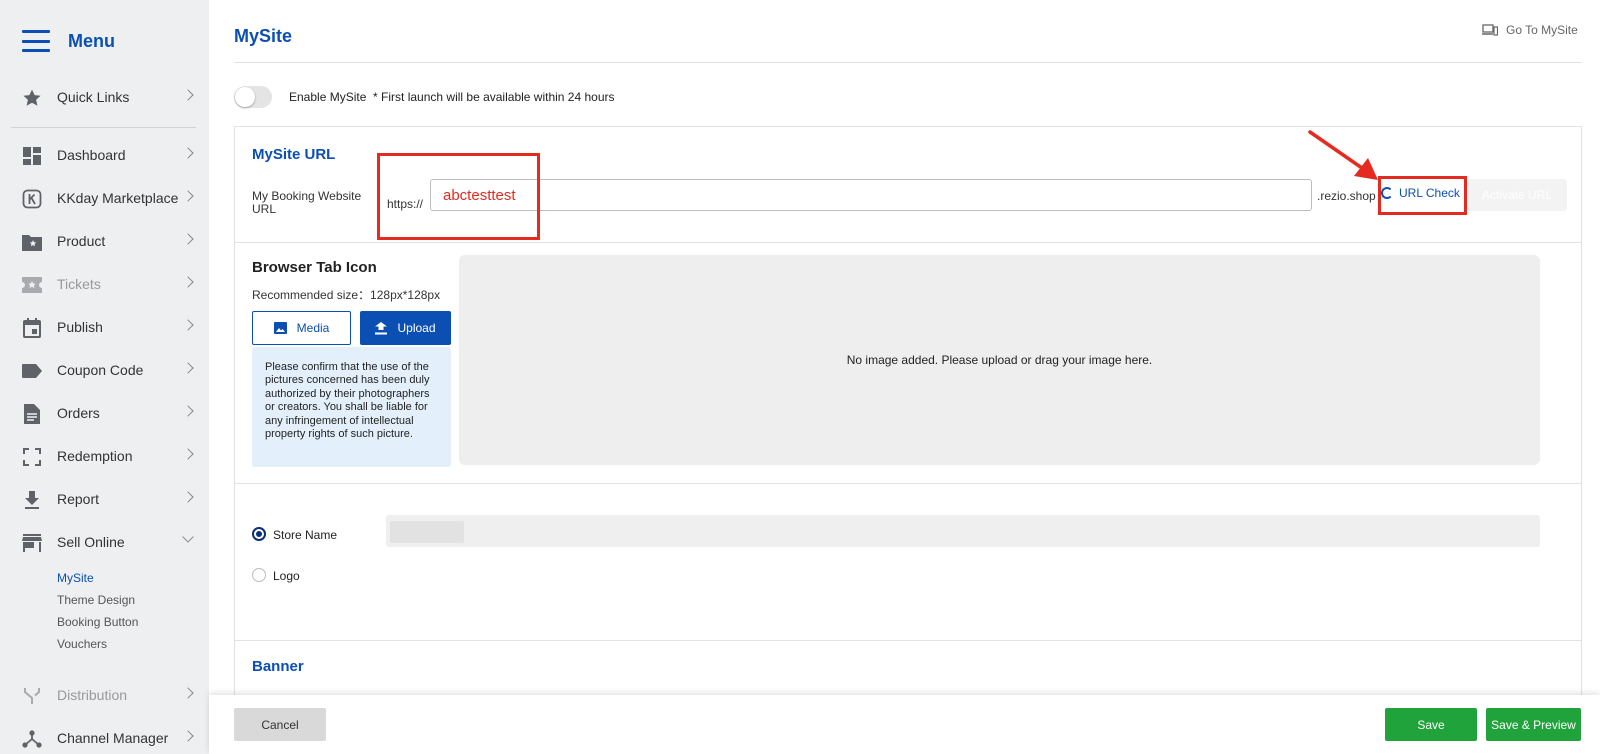  Describe the element at coordinates (278, 666) in the screenshot. I see `banner-heading: Banner` at that location.